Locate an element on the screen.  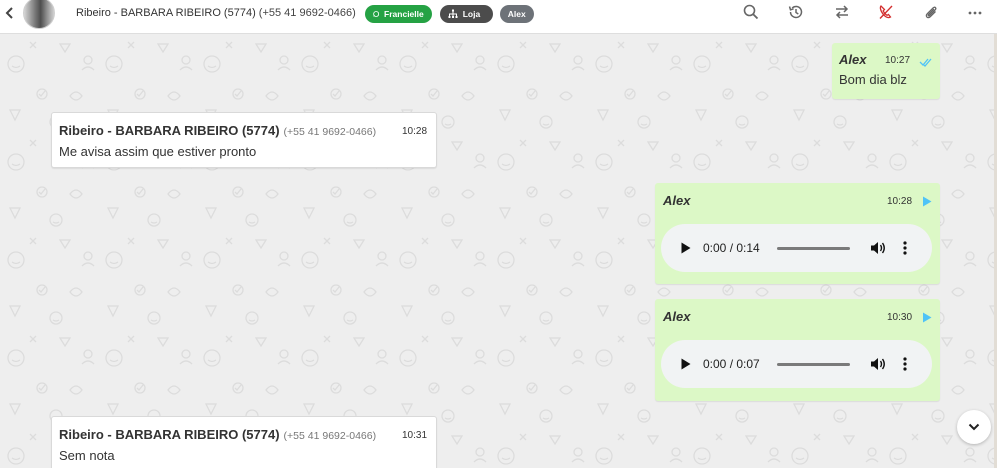
tag-francielle: Francielle is located at coordinates (398, 13).